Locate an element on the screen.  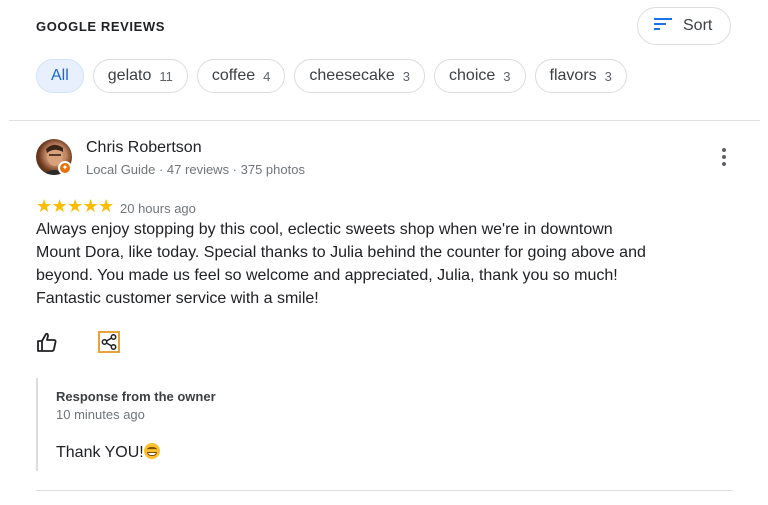
chip-count: 11 is located at coordinates (166, 76).